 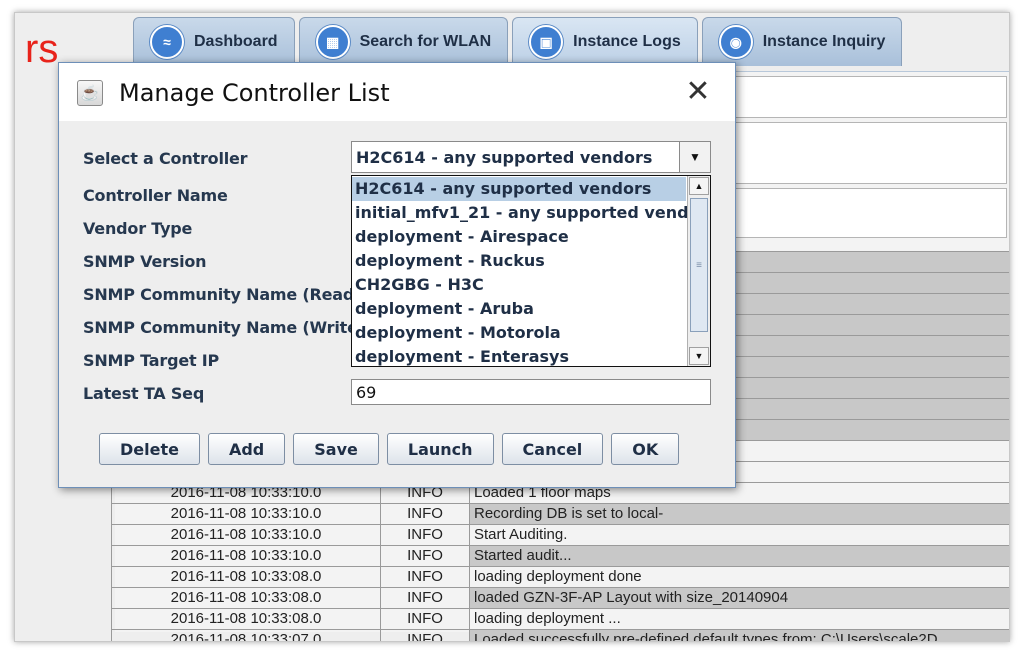 What do you see at coordinates (155, 195) in the screenshot?
I see `label-controller-name: Controller Name` at bounding box center [155, 195].